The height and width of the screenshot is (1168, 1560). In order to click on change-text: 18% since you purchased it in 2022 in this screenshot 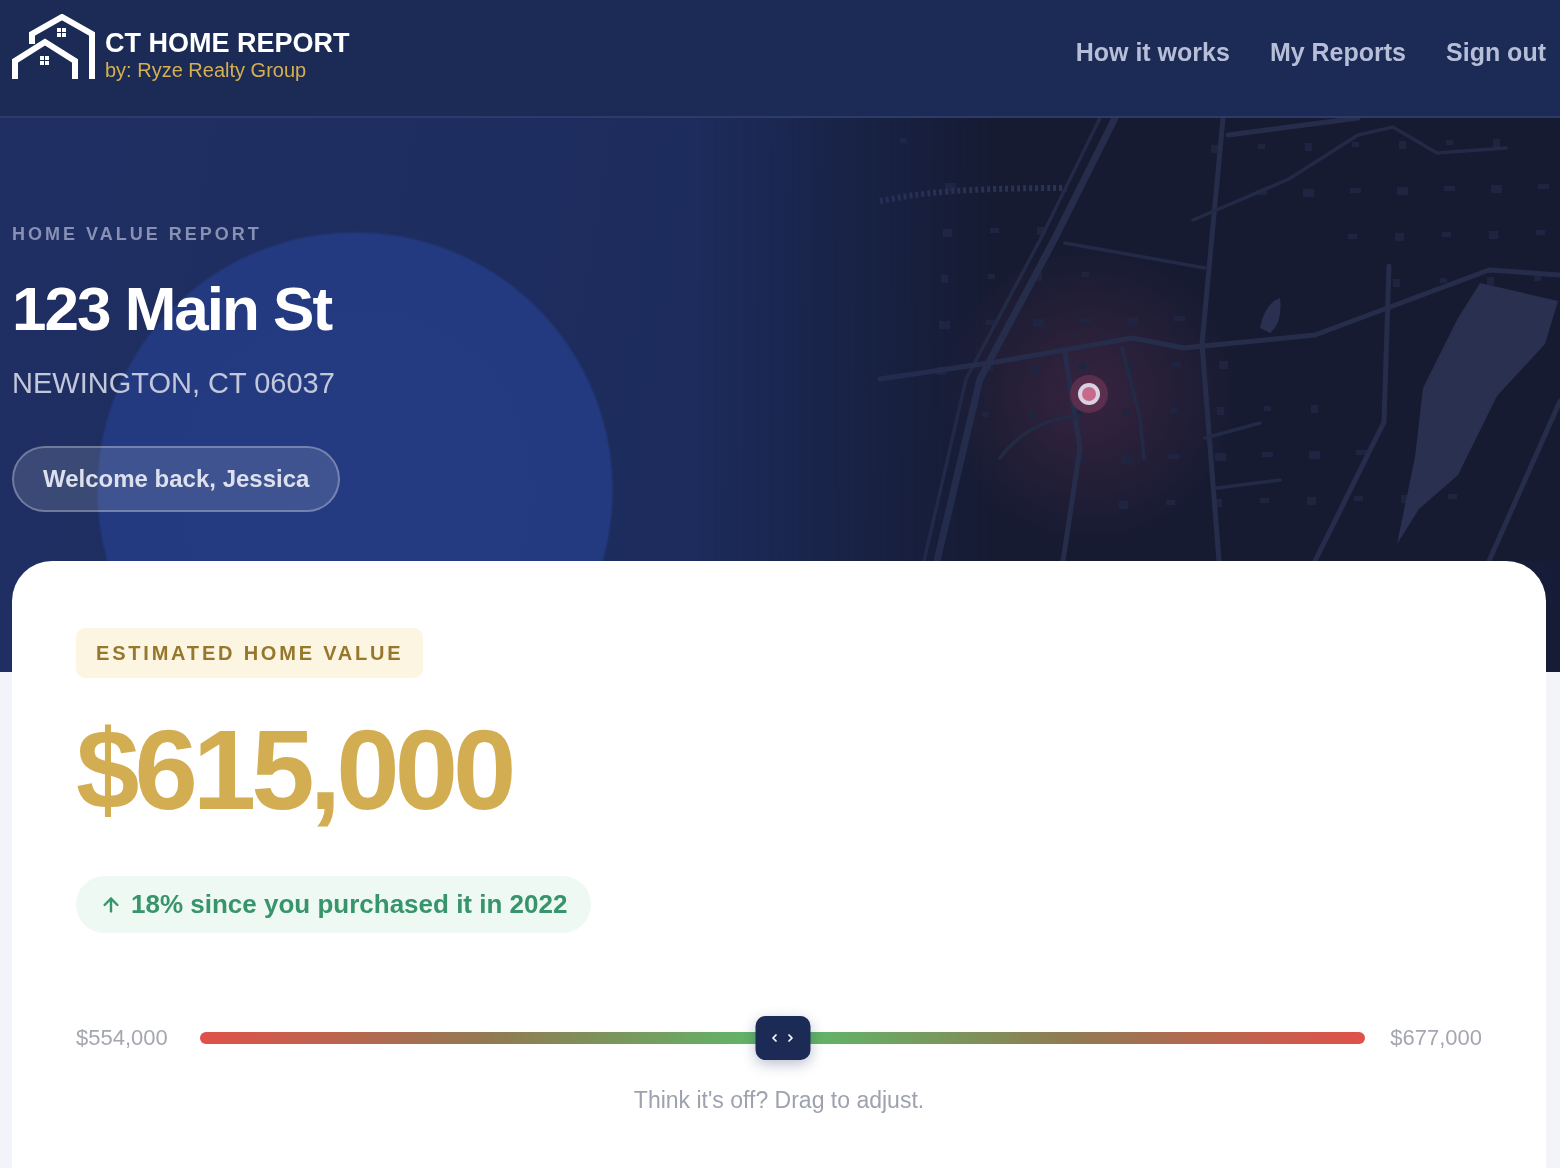, I will do `click(349, 904)`.